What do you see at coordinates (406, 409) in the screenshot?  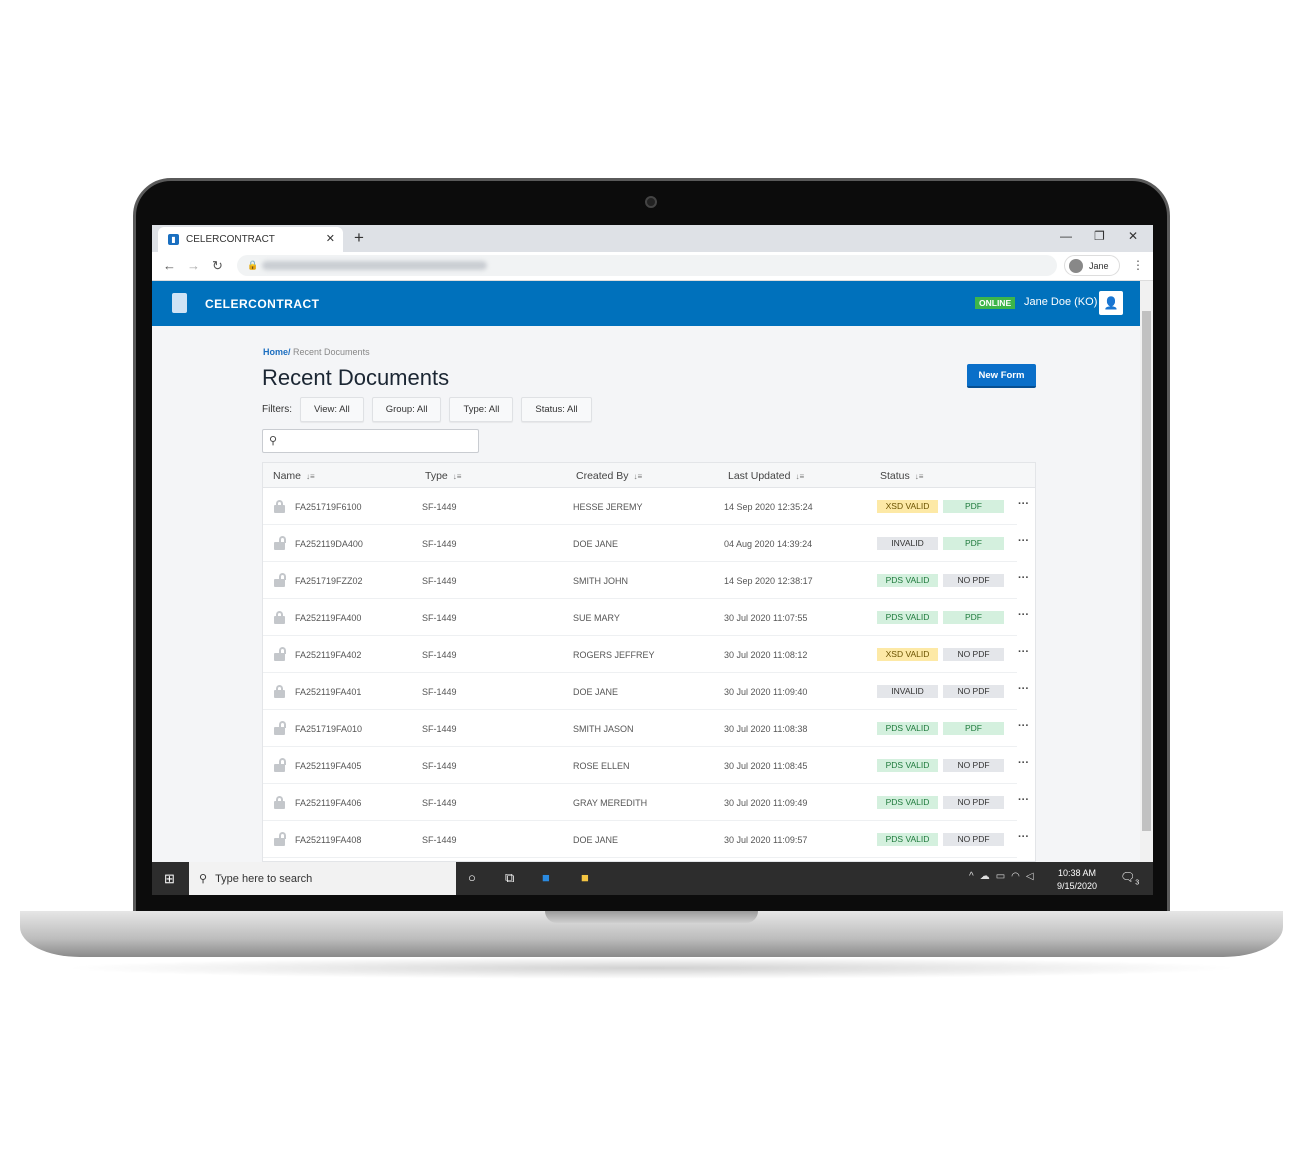 I see `filter-group: Group: All` at bounding box center [406, 409].